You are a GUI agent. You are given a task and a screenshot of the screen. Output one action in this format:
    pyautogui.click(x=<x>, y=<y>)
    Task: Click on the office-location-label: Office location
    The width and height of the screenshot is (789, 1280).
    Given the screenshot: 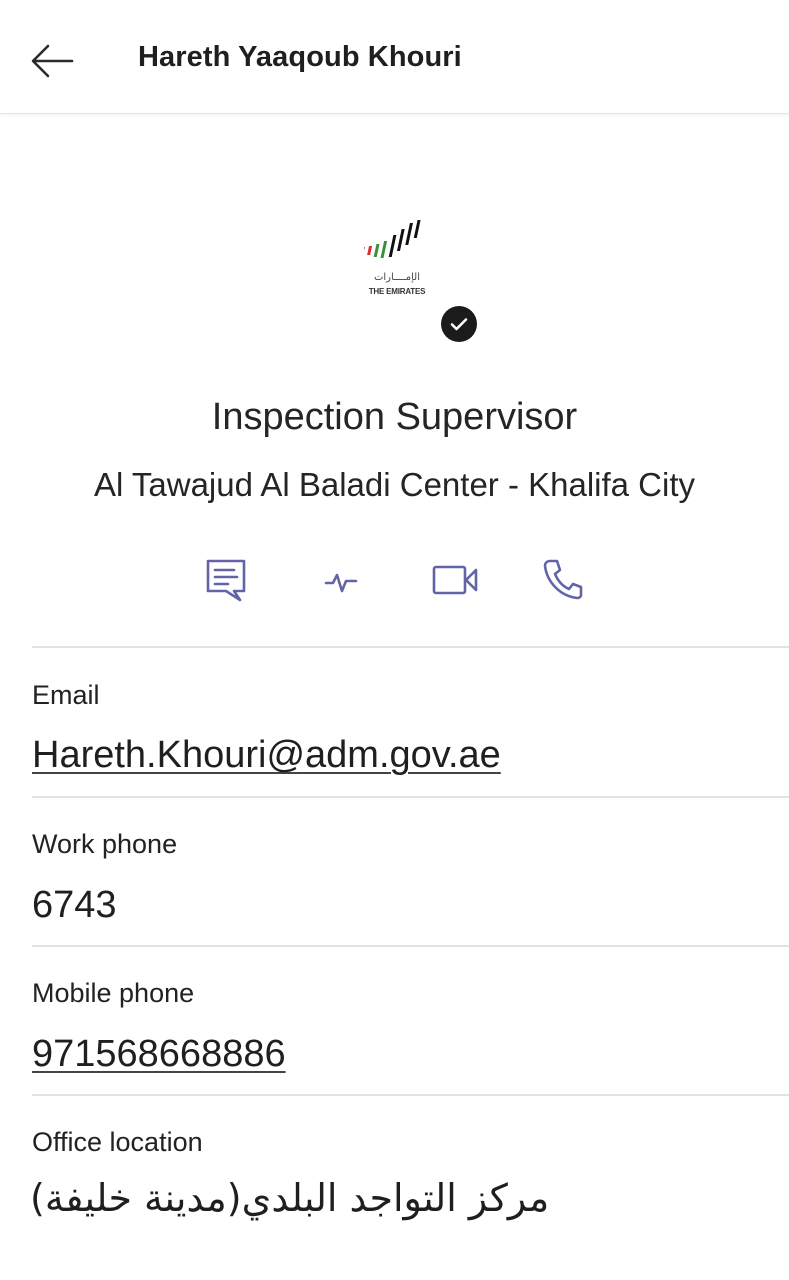 What is the action you would take?
    pyautogui.click(x=117, y=1142)
    